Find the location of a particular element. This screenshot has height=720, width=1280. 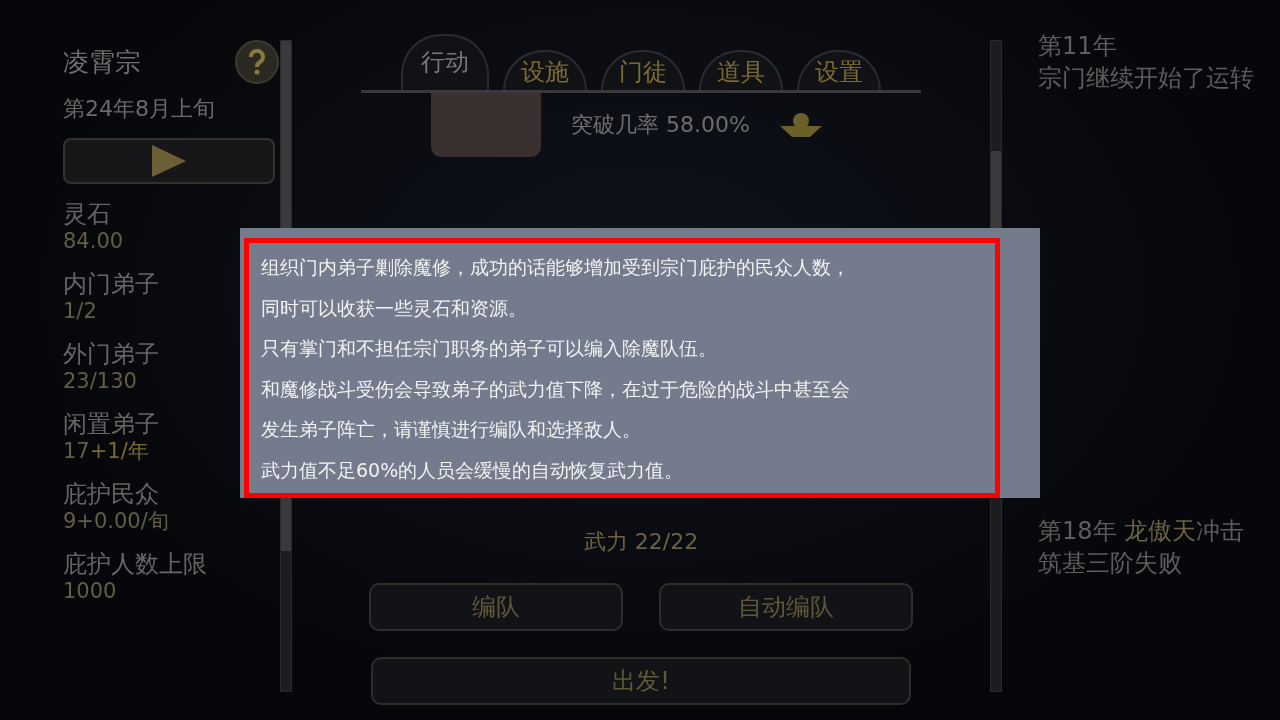

tooltip-line: 发生弟子阵亡，请谨慎进行编队和选择敌人。 is located at coordinates (451, 429).